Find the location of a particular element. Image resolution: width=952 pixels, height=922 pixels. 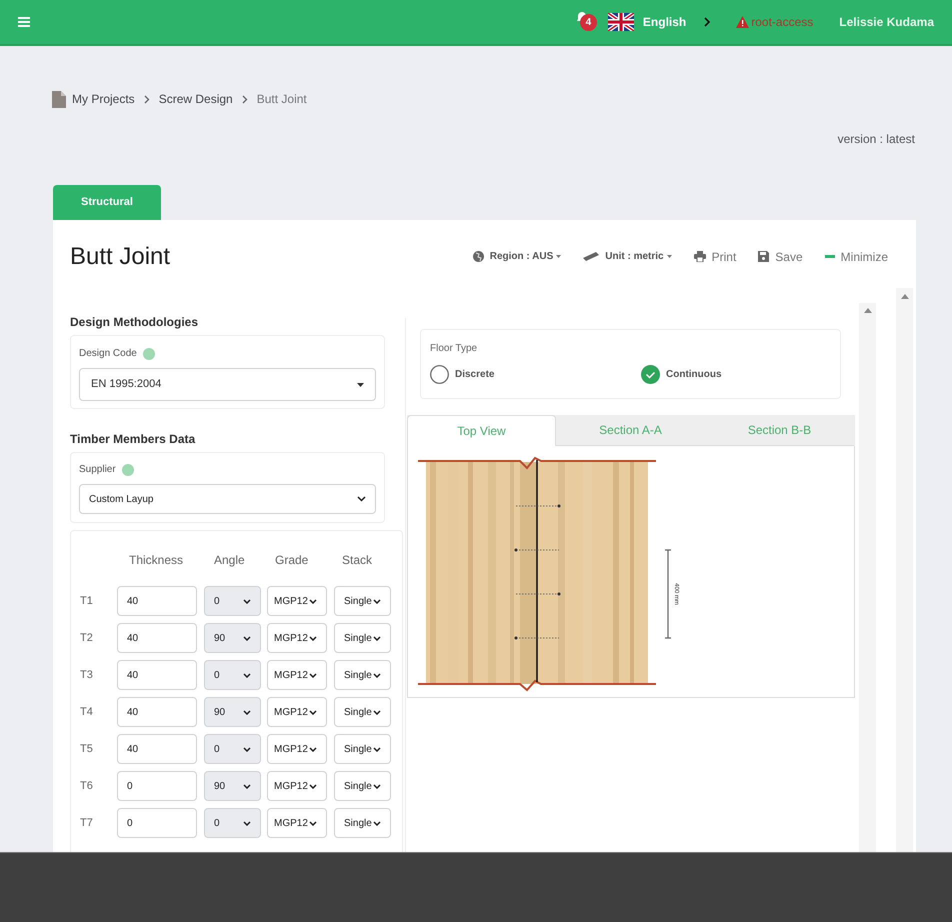

breadcrumb-link: My Projects is located at coordinates (103, 99).